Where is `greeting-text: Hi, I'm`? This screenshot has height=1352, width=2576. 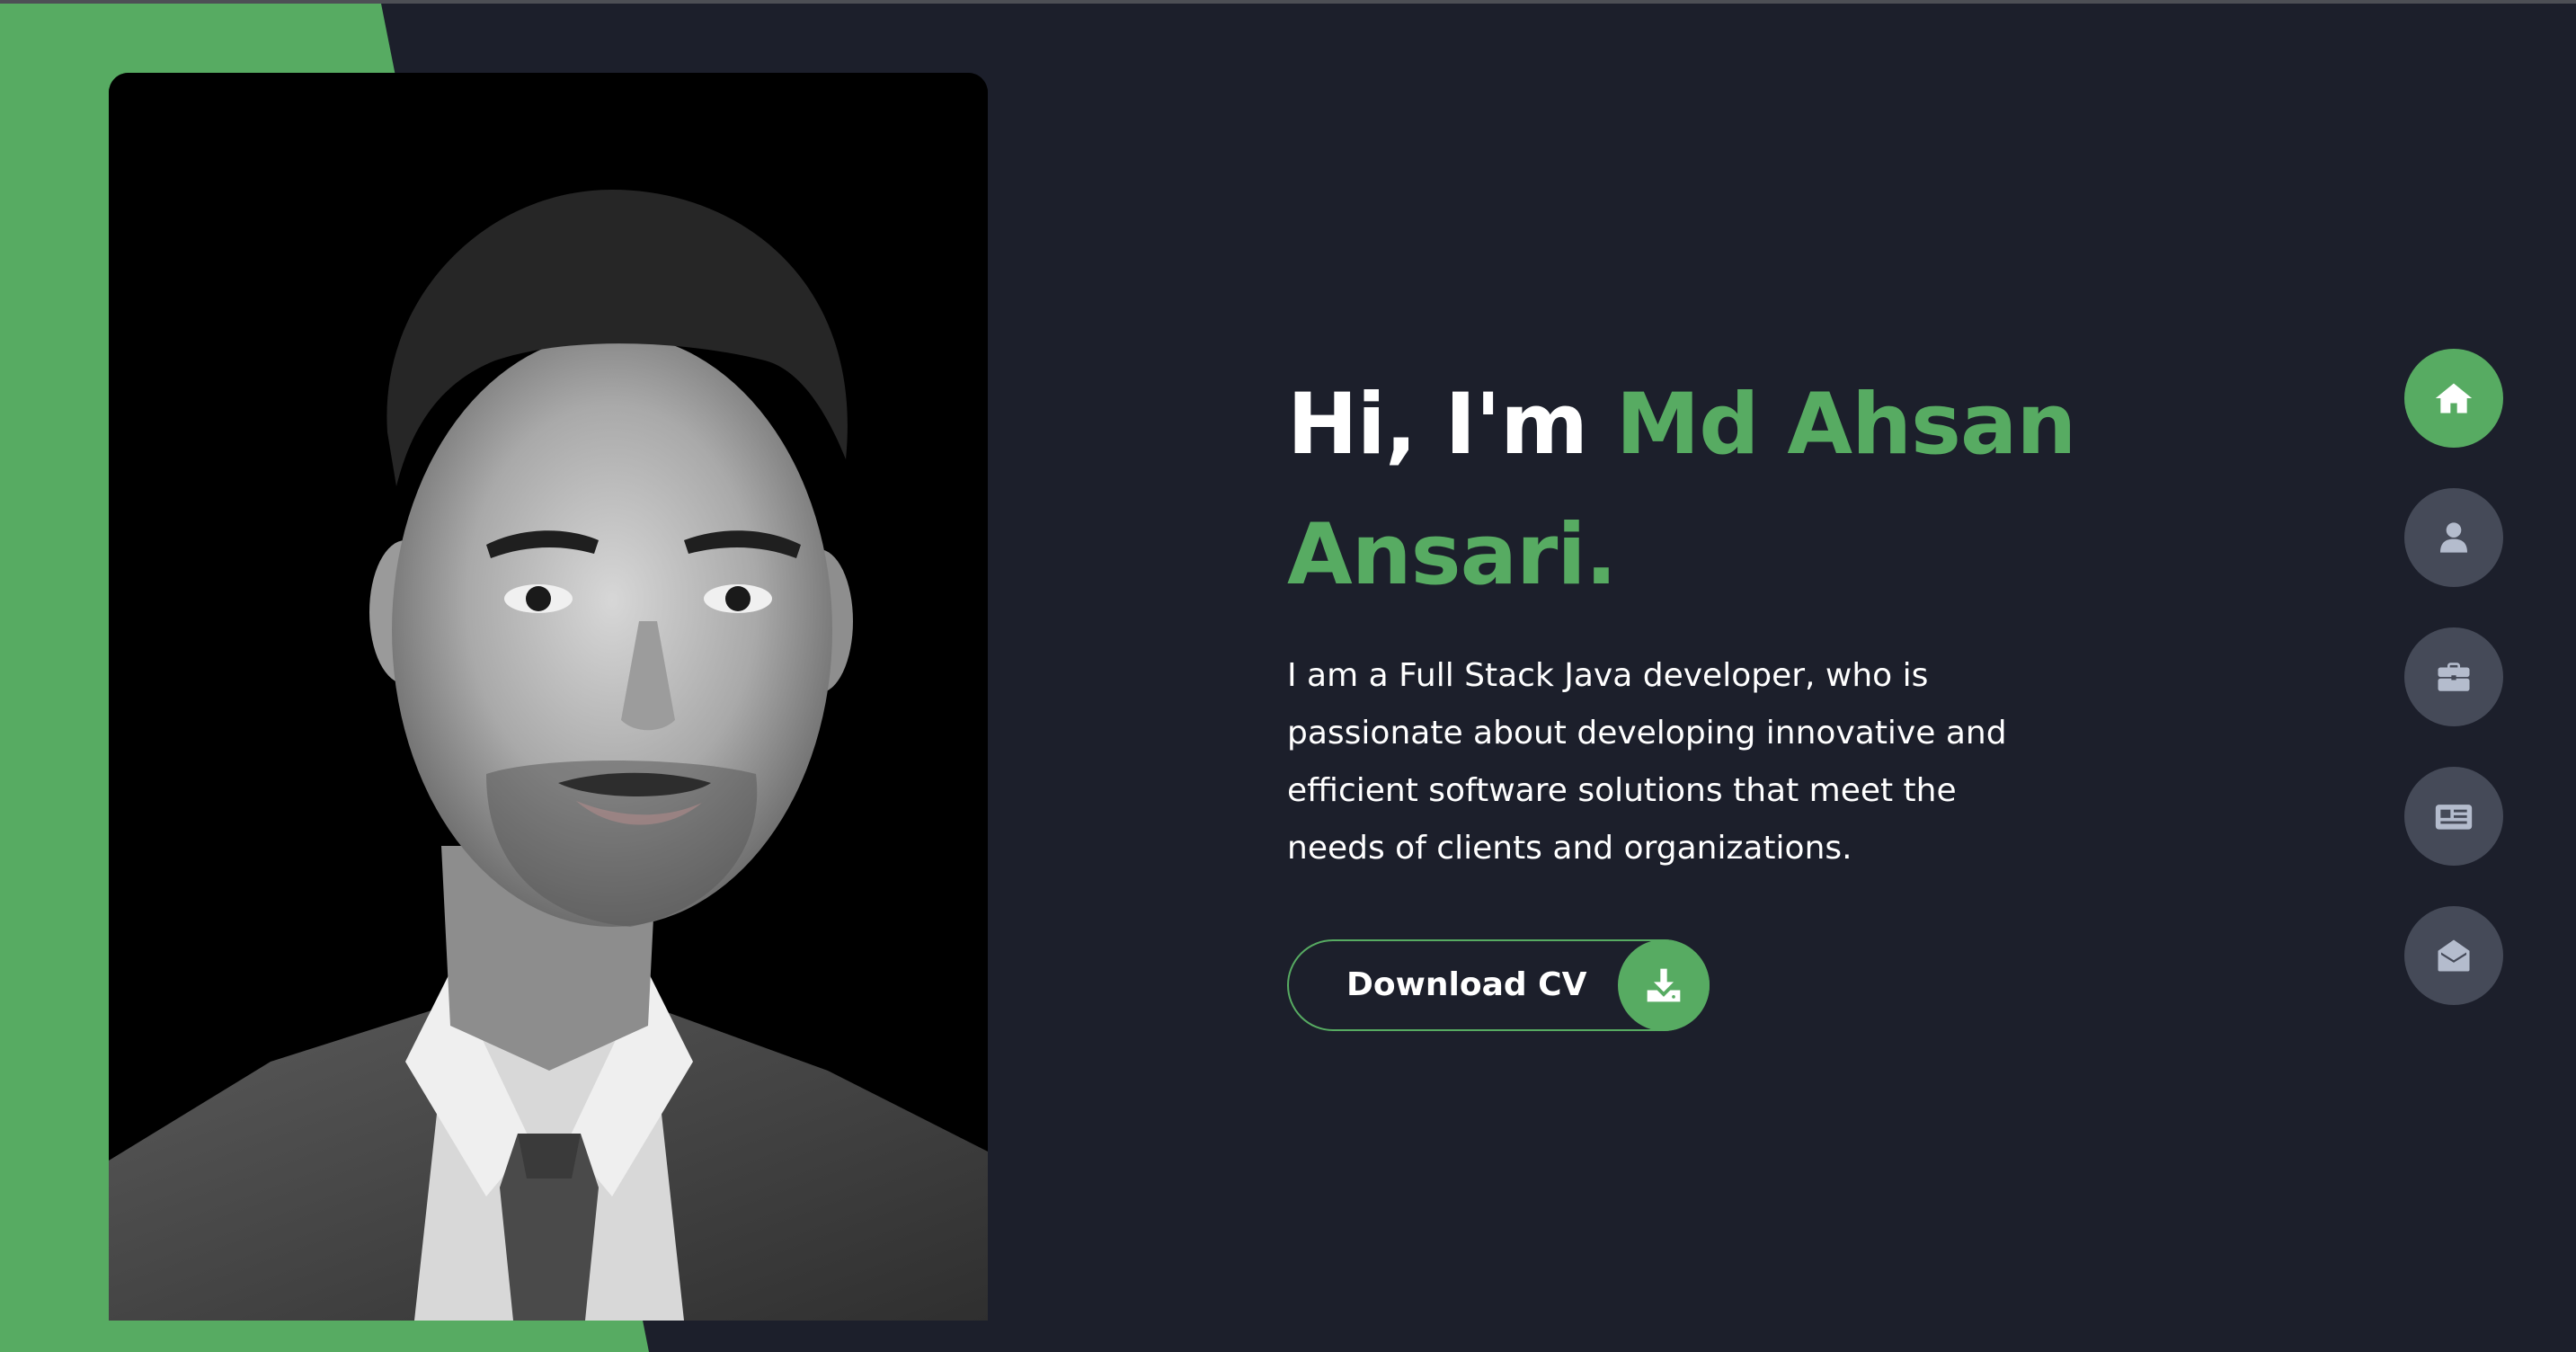
greeting-text: Hi, I'm is located at coordinates (1437, 425).